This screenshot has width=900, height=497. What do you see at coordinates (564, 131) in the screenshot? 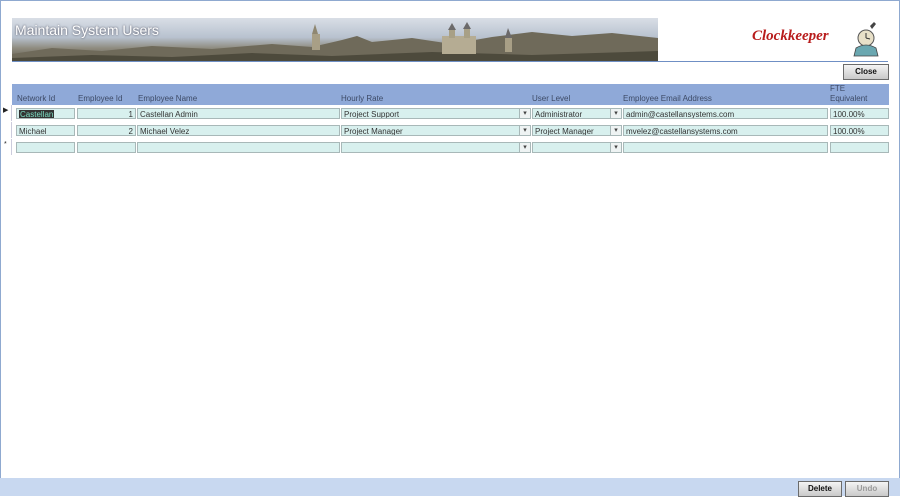
I see `user-level-value: Project Manager` at bounding box center [564, 131].